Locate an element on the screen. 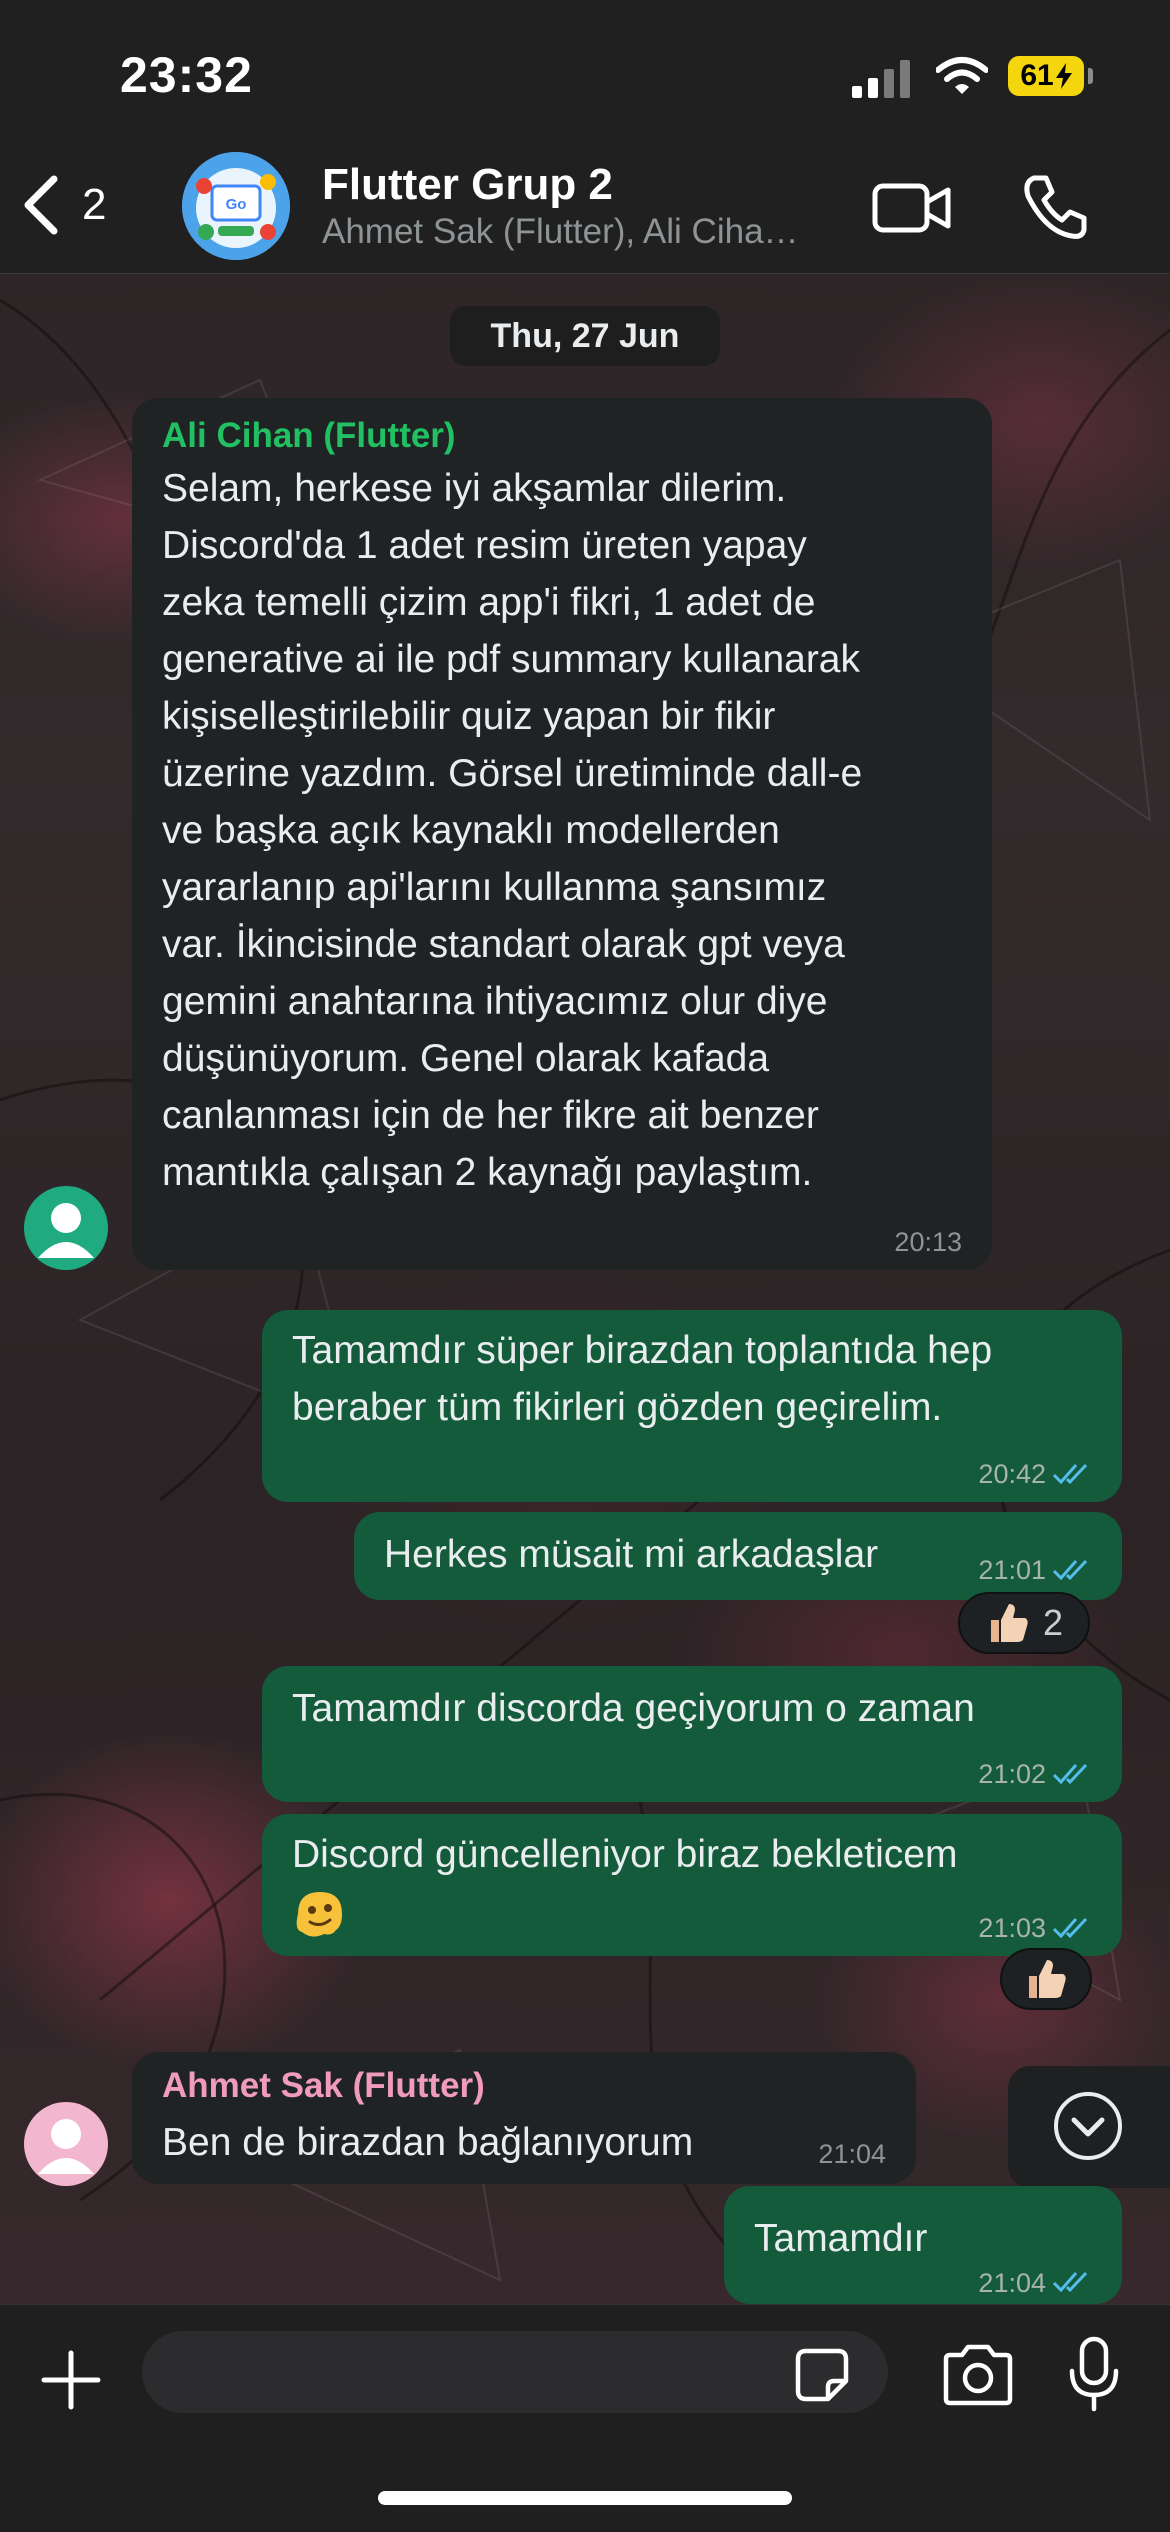 Image resolution: width=1170 pixels, height=2532 pixels. message-time: 20:42 is located at coordinates (1012, 1474).